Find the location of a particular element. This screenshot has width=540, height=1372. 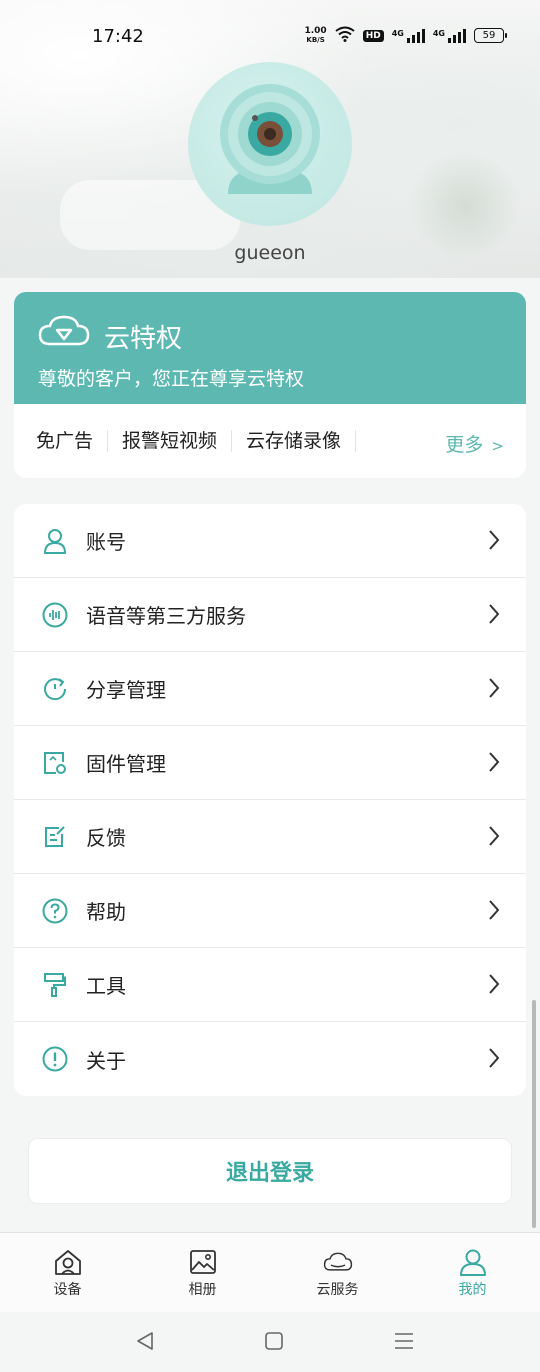

cloud-privilege-card: 云特权 尊敬的客户，您正在尊享云特权 免广告 报警短视频 云存储录像 更多 > is located at coordinates (270, 385).